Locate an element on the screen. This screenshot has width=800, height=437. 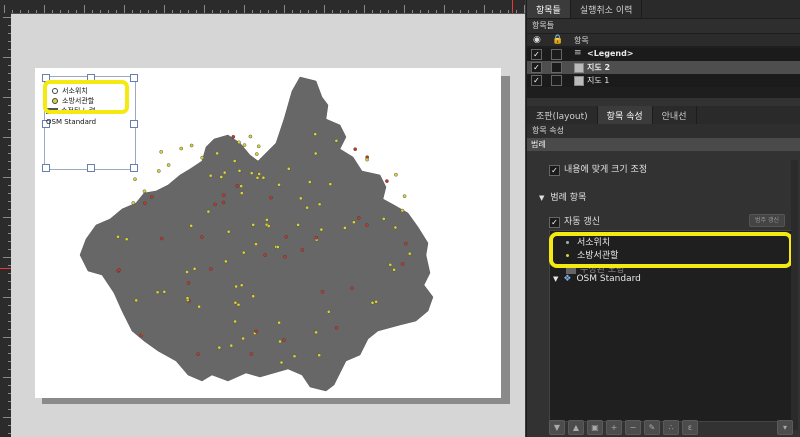
resize-handle-bl is located at coordinates (46, 168).